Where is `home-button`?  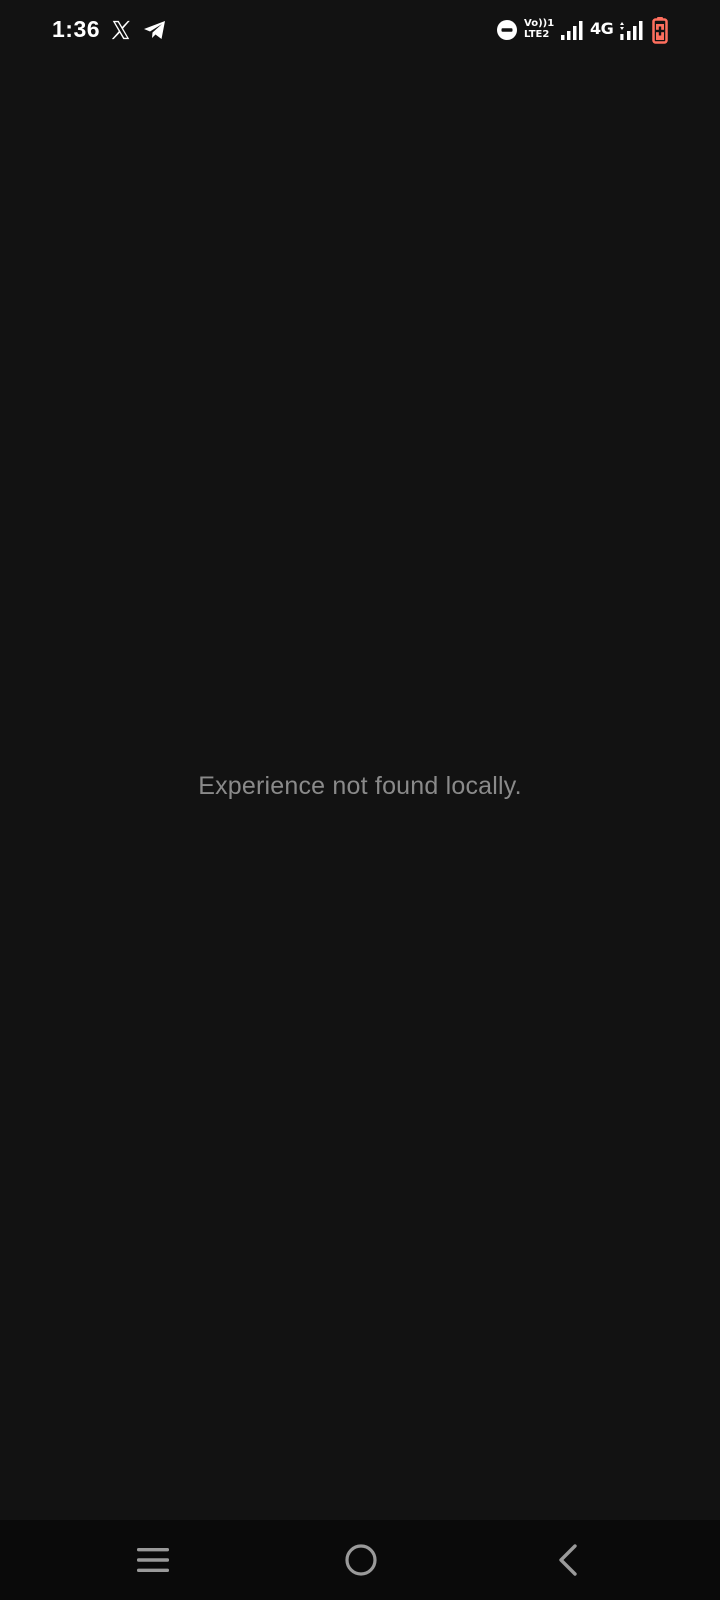
home-button is located at coordinates (361, 1560).